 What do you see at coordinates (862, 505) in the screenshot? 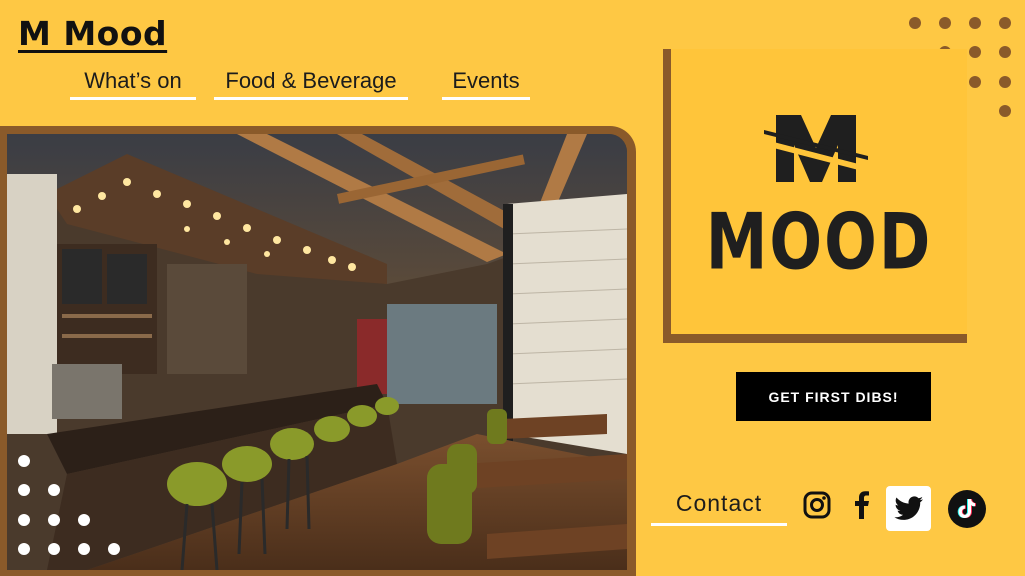
I see `facebook-icon` at bounding box center [862, 505].